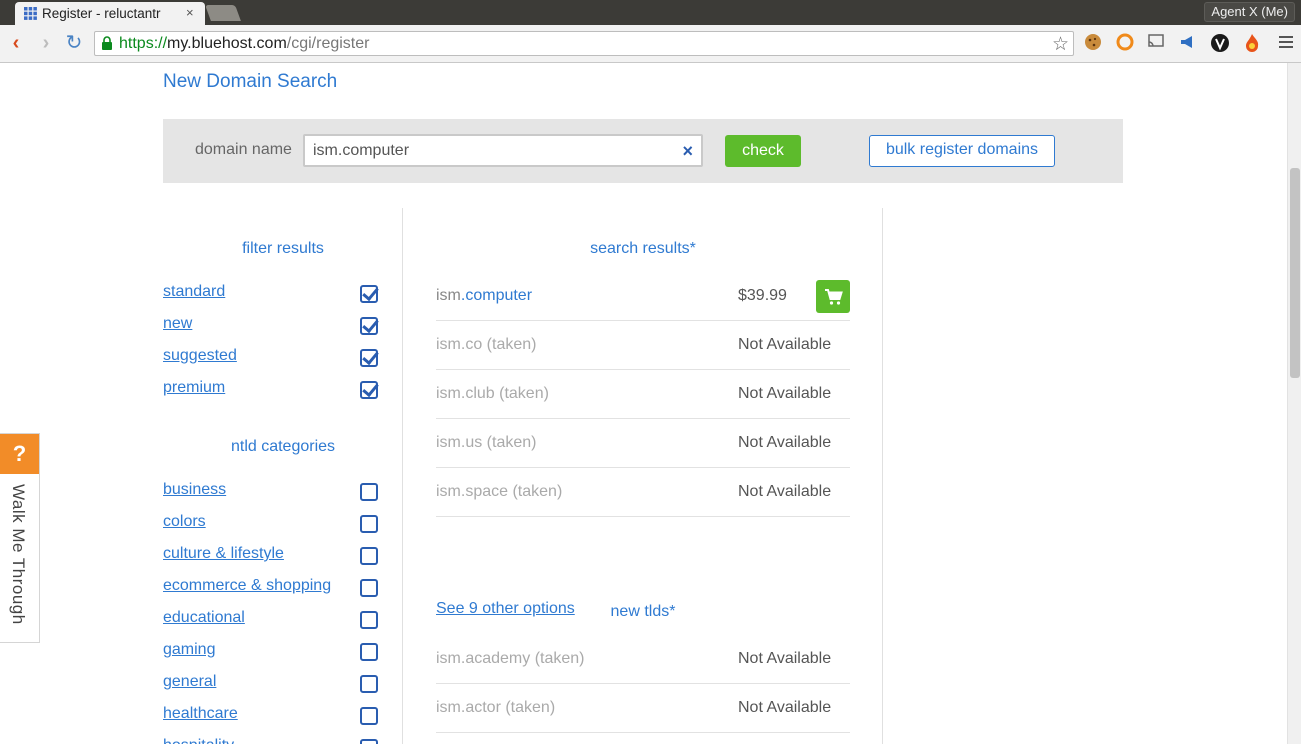 The width and height of the screenshot is (1301, 744). I want to click on ntld-label: hospitality, so click(198, 740).